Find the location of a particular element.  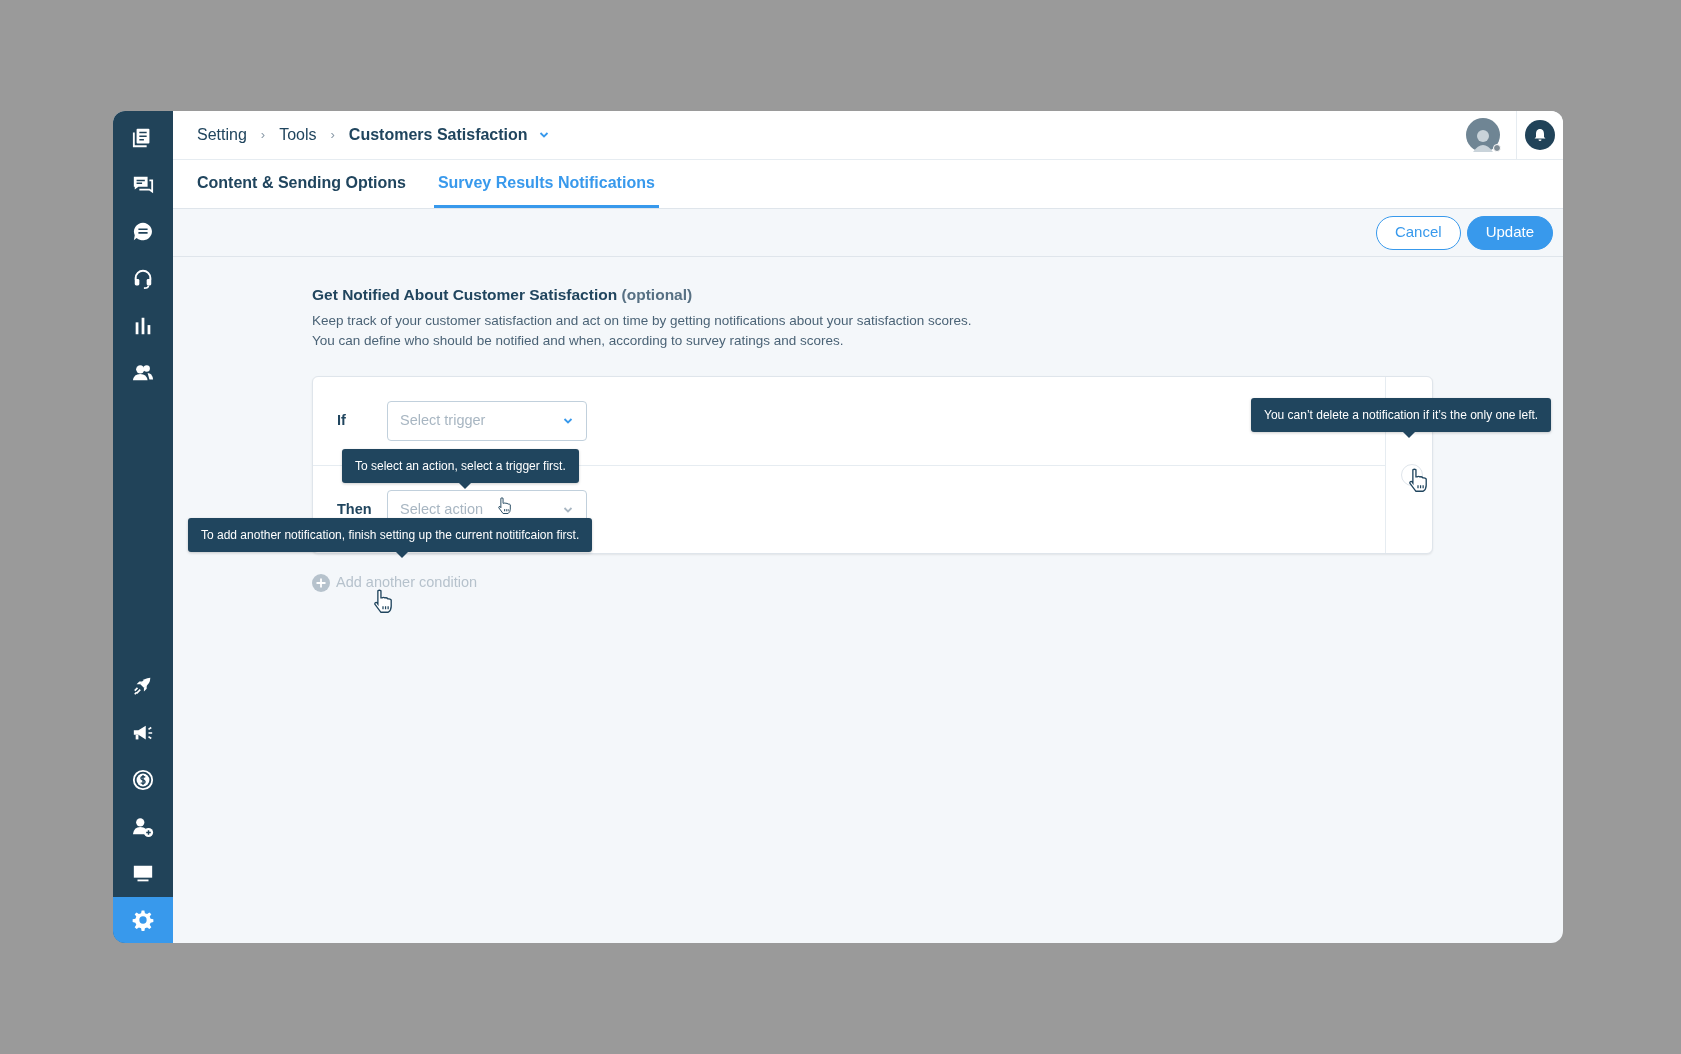

dollar-icon is located at coordinates (143, 779).